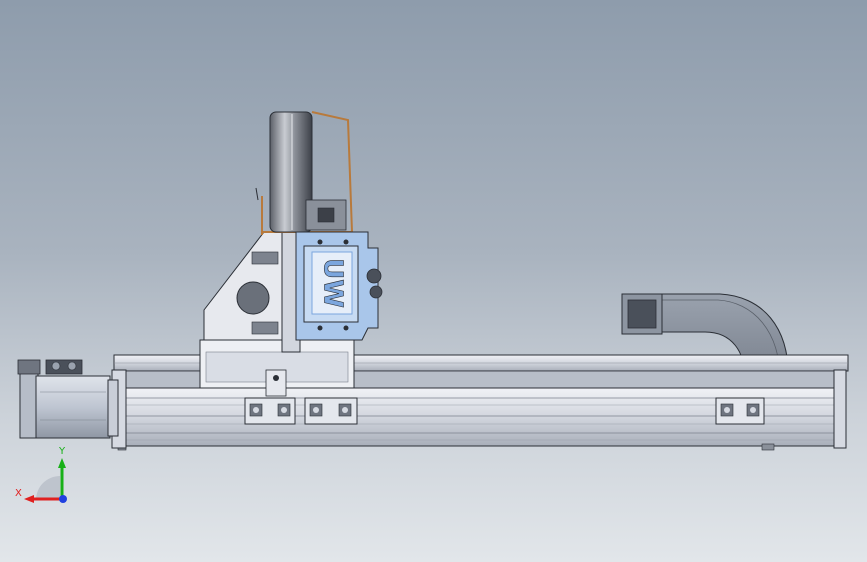 The image size is (867, 562). I want to click on y-axis-label: Y, so click(62, 451).